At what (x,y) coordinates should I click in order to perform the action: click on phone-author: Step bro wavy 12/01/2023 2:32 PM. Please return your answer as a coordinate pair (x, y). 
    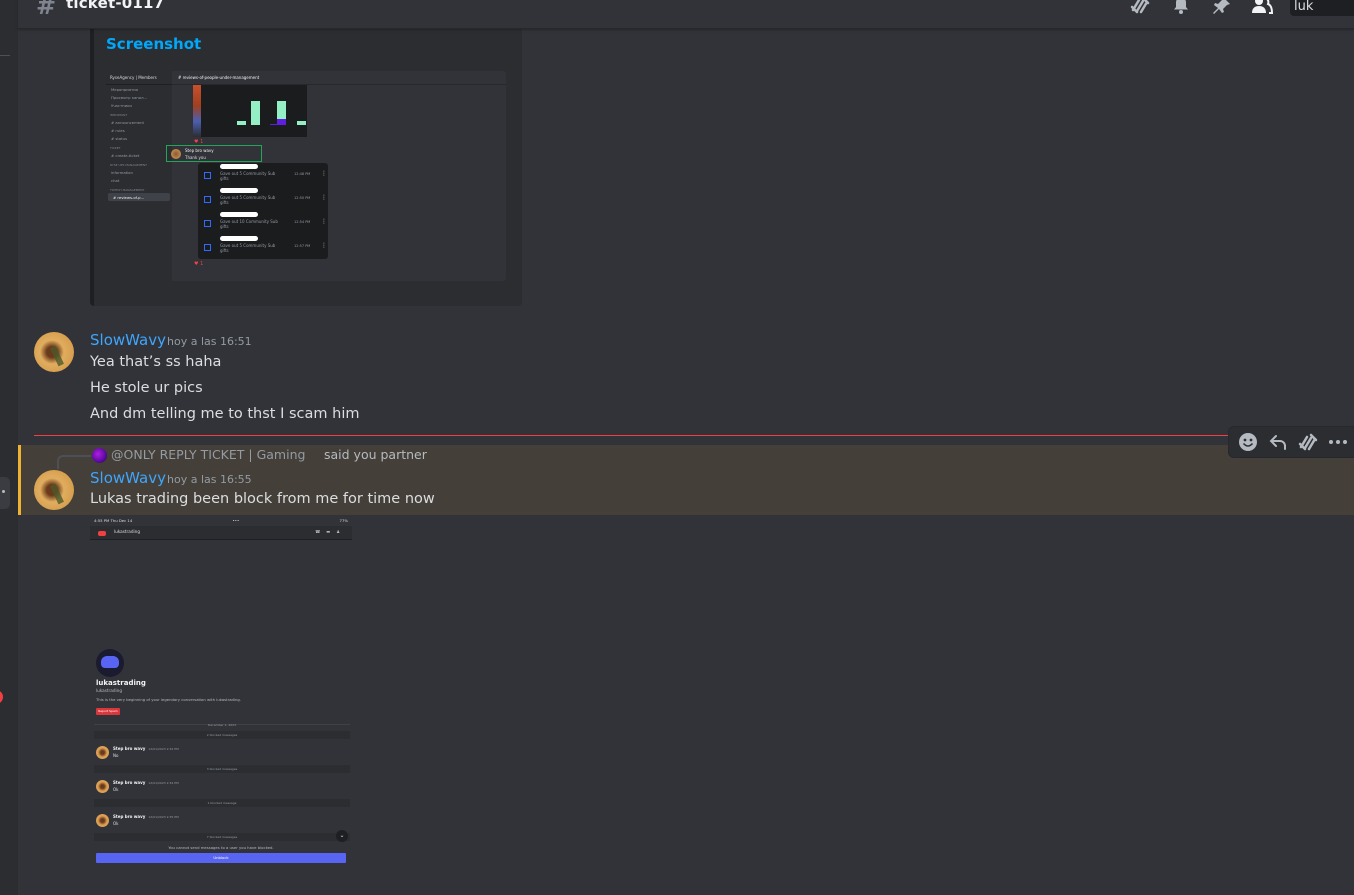
    Looking at the image, I should click on (146, 748).